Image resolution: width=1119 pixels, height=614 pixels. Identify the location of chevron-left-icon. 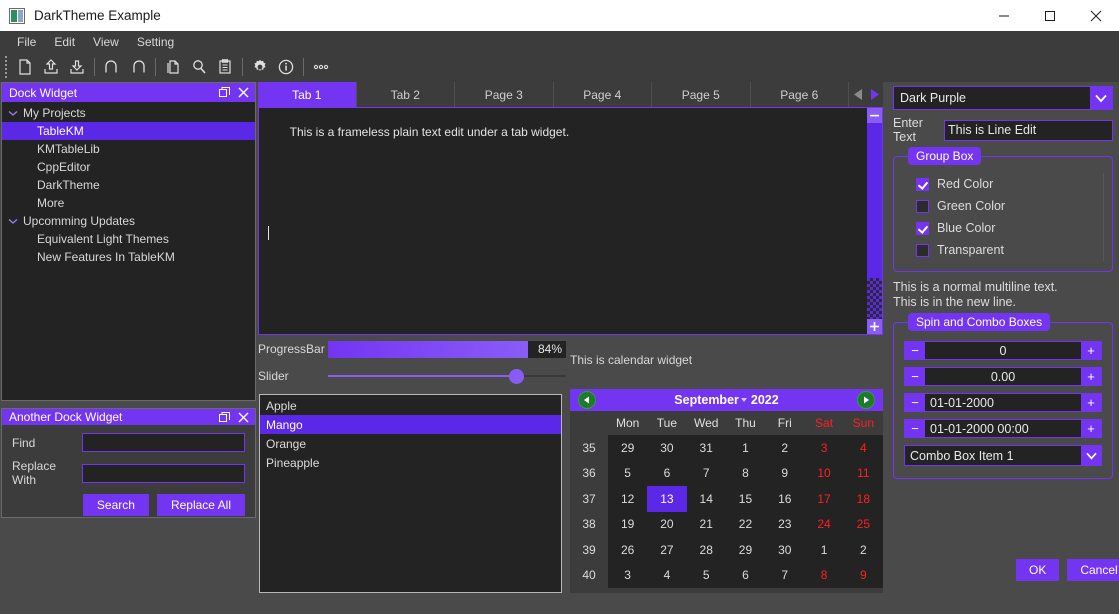
(858, 95).